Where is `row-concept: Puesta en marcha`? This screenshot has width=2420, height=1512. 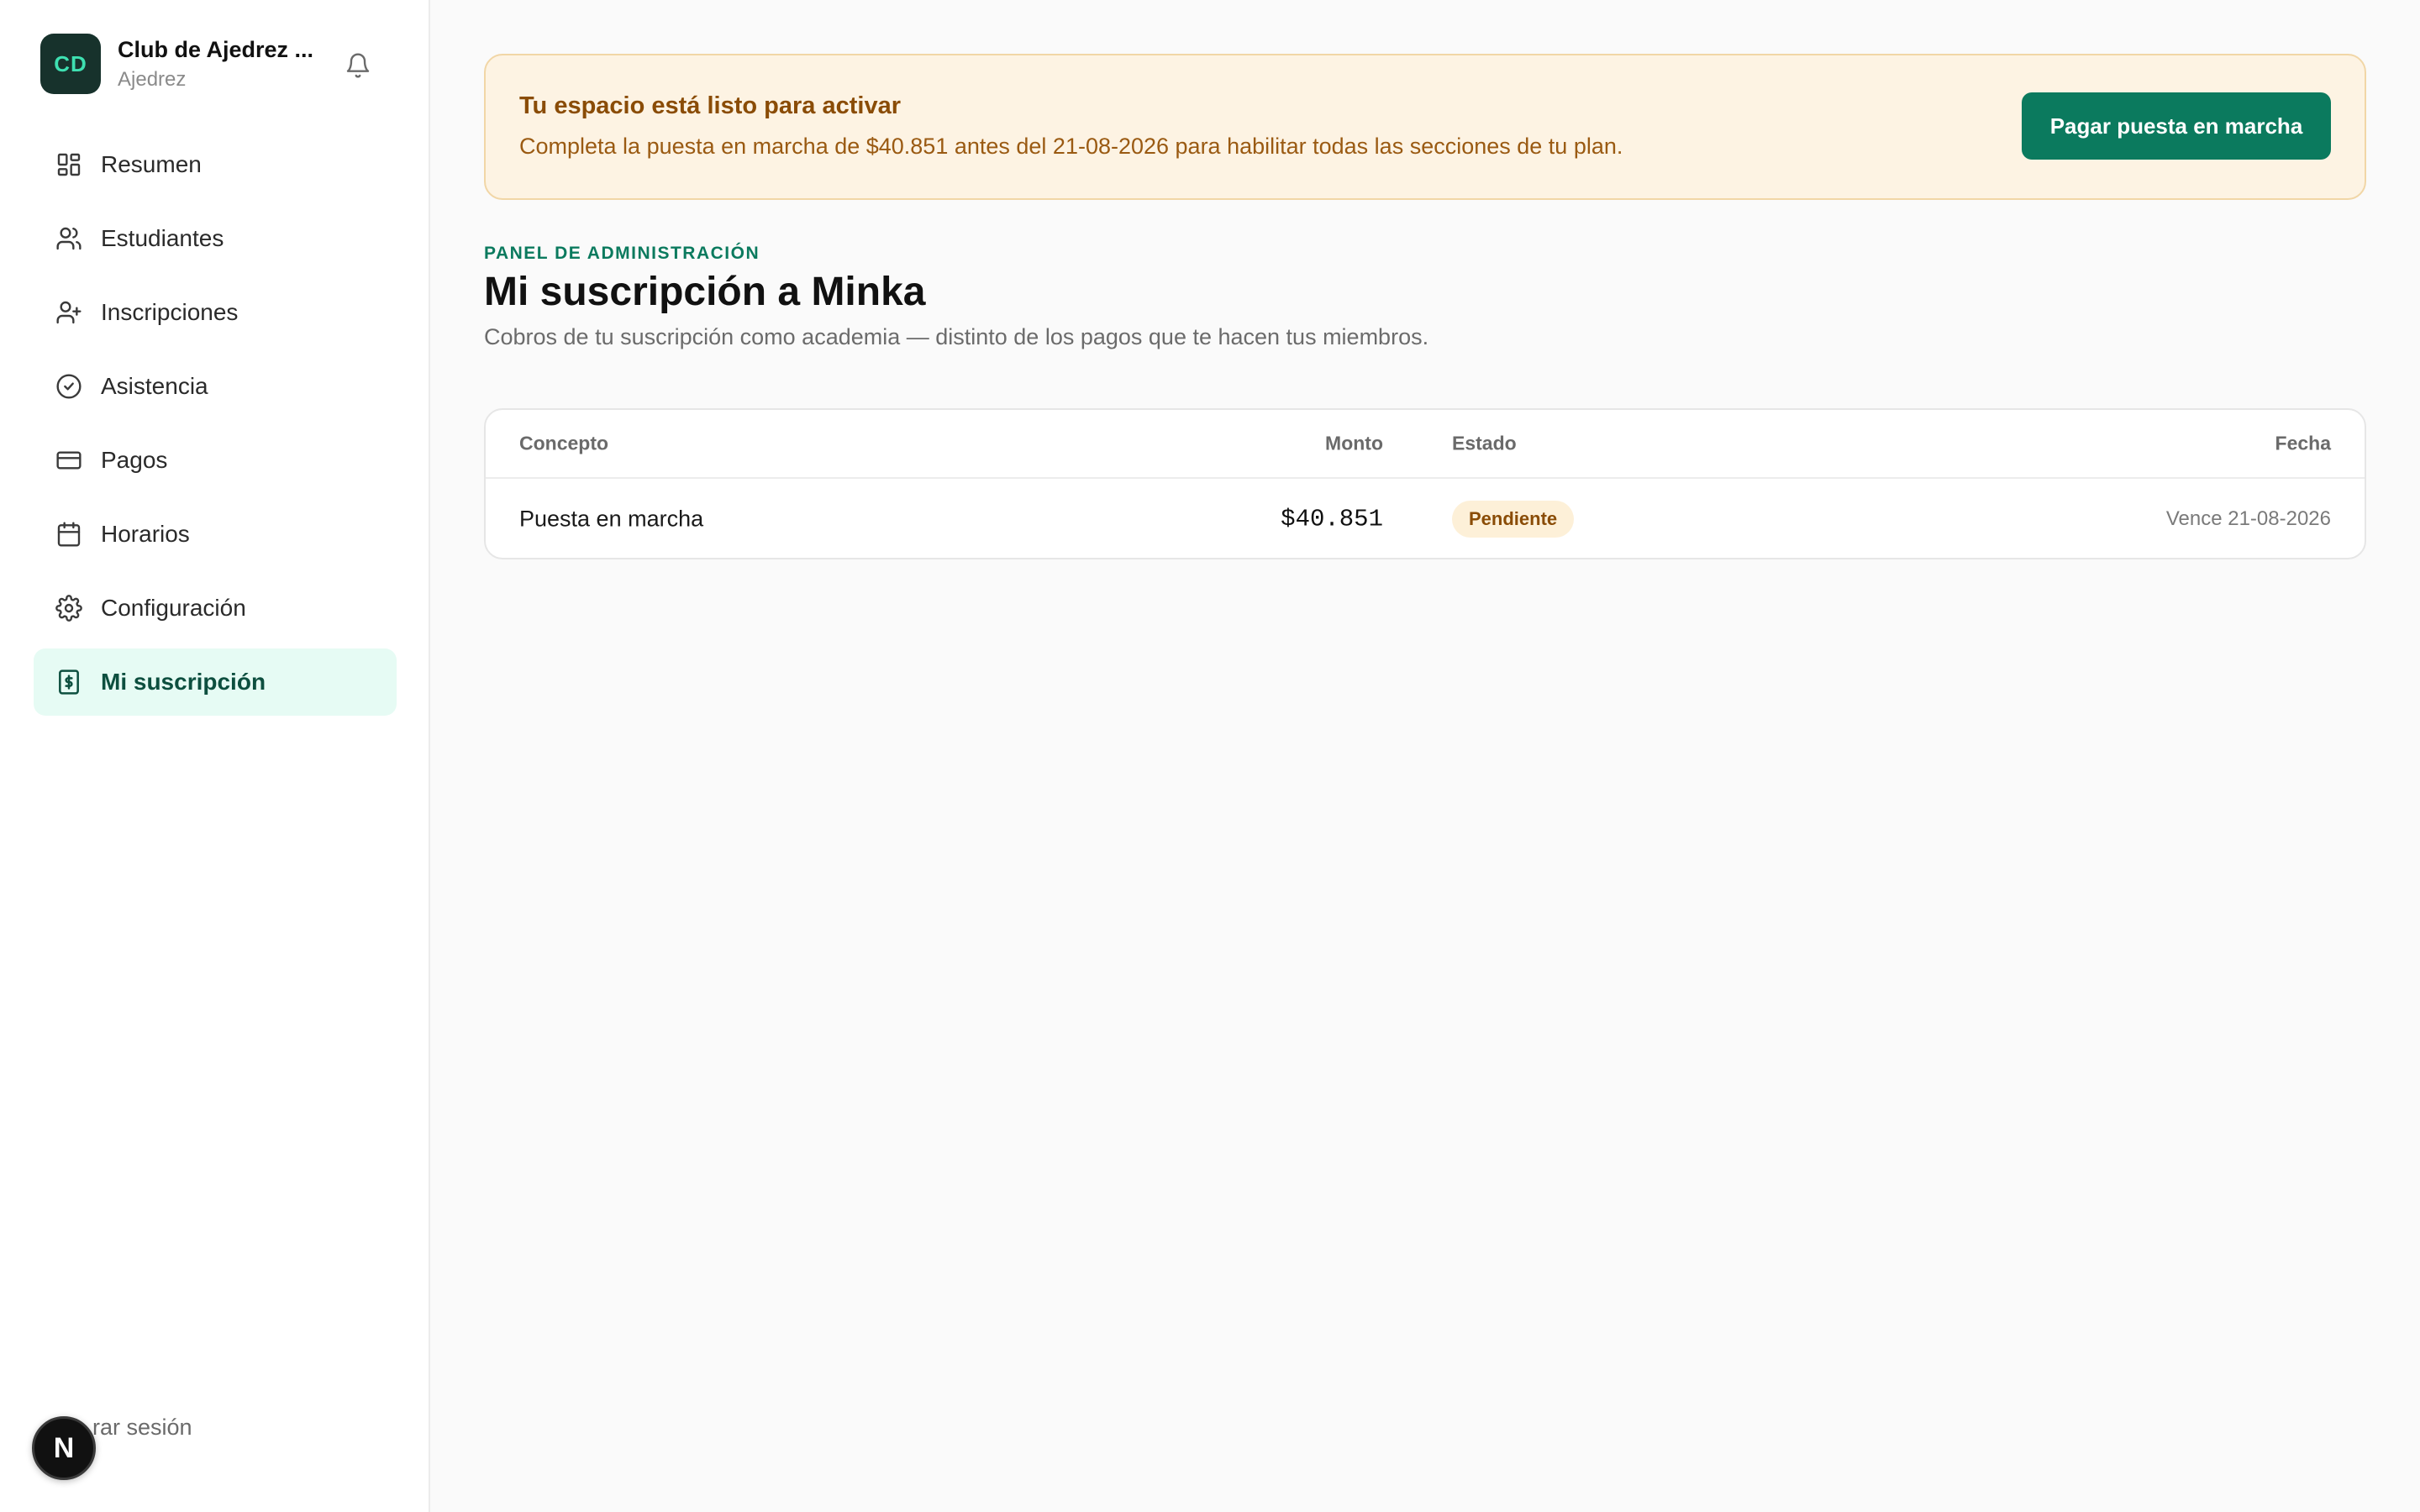
row-concept: Puesta en marcha is located at coordinates (612, 519).